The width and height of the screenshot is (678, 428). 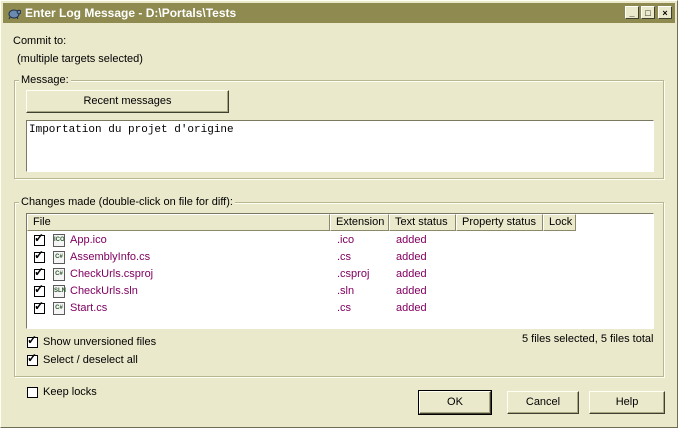 I want to click on column-text-status: Text status, so click(x=422, y=222).